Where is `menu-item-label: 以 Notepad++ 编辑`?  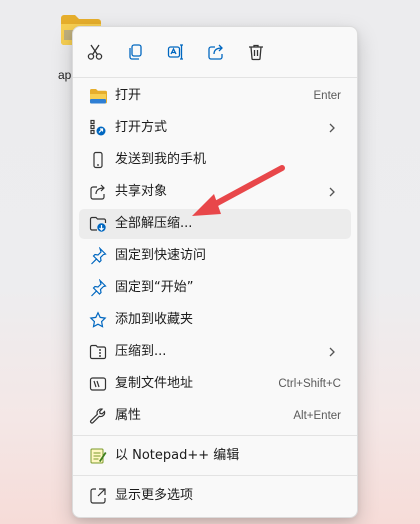
menu-item-label: 以 Notepad++ 编辑 is located at coordinates (177, 455).